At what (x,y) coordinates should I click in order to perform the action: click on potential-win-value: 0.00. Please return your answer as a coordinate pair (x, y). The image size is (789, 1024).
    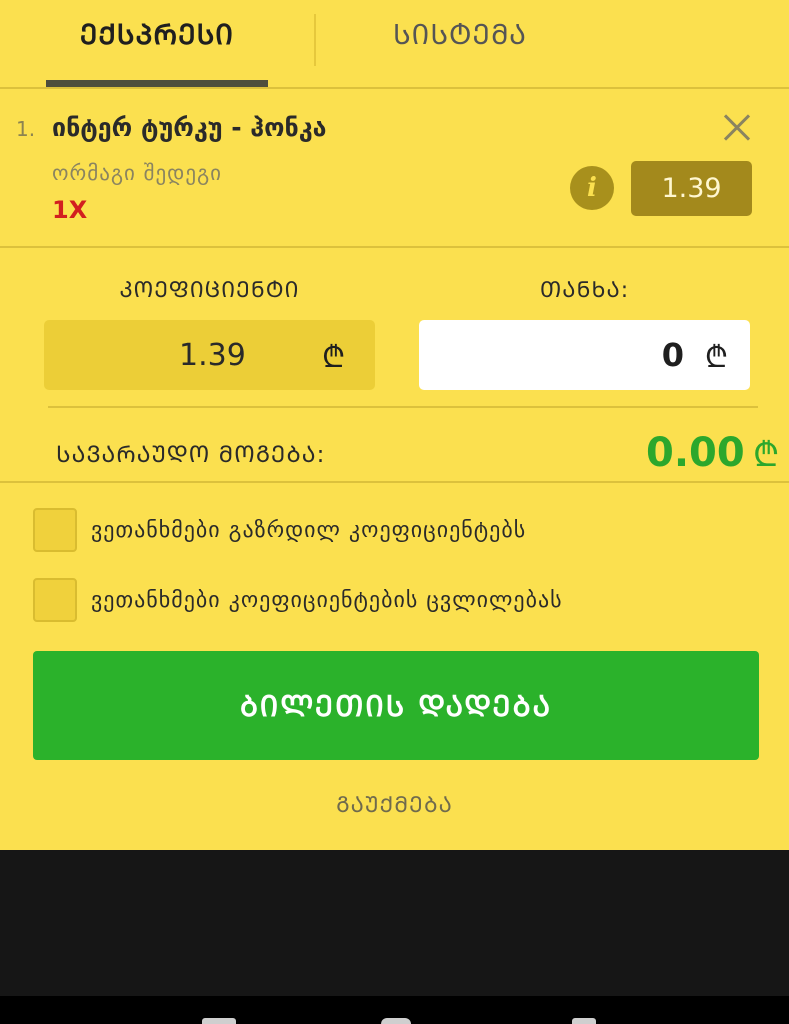
    Looking at the image, I should click on (695, 453).